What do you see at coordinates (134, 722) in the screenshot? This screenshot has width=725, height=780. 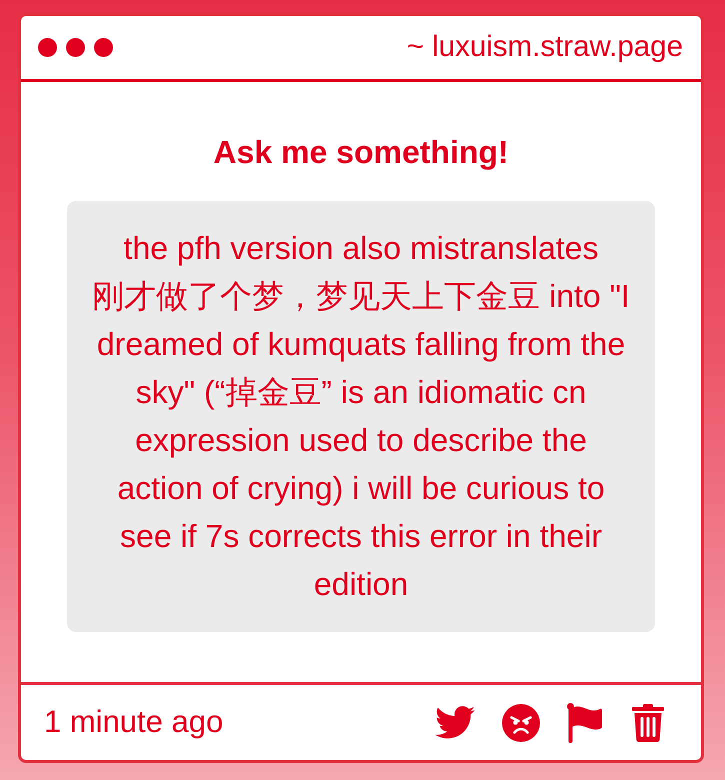 I see `timestamp: 1 minute ago` at bounding box center [134, 722].